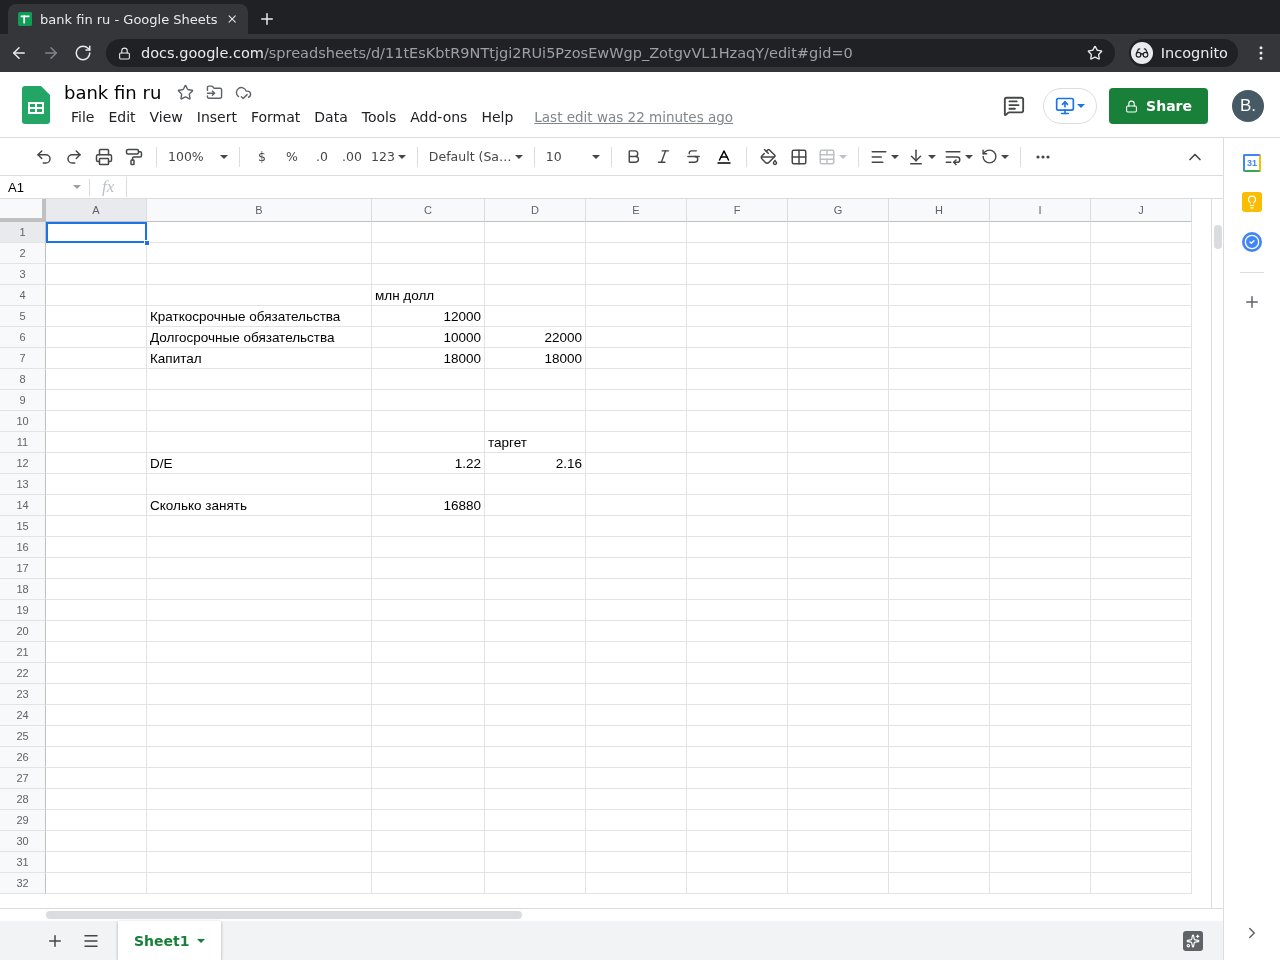 The width and height of the screenshot is (1280, 960). What do you see at coordinates (23, 652) in the screenshot?
I see `row-header: 21` at bounding box center [23, 652].